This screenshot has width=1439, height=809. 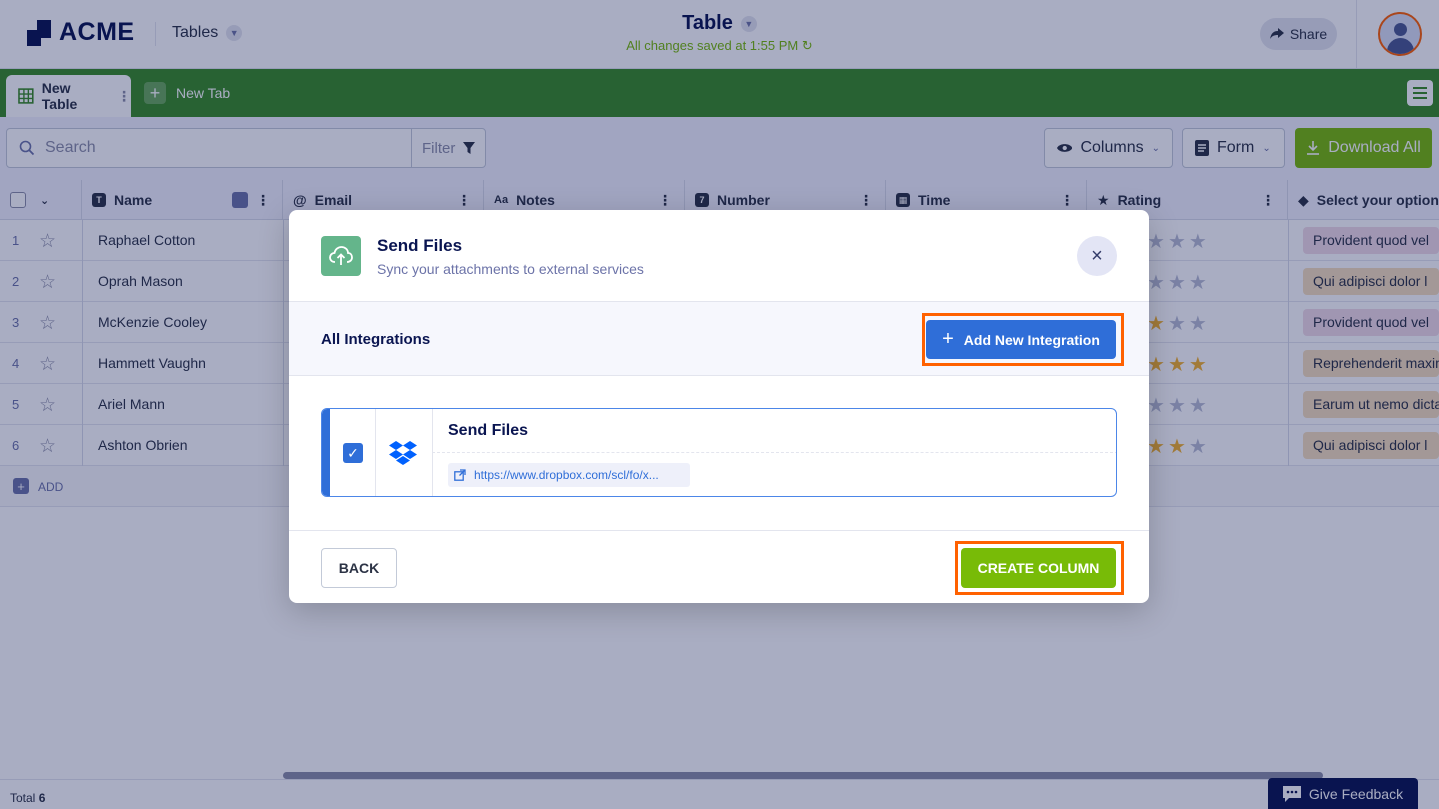 What do you see at coordinates (376, 339) in the screenshot?
I see `section-title: All Integrations` at bounding box center [376, 339].